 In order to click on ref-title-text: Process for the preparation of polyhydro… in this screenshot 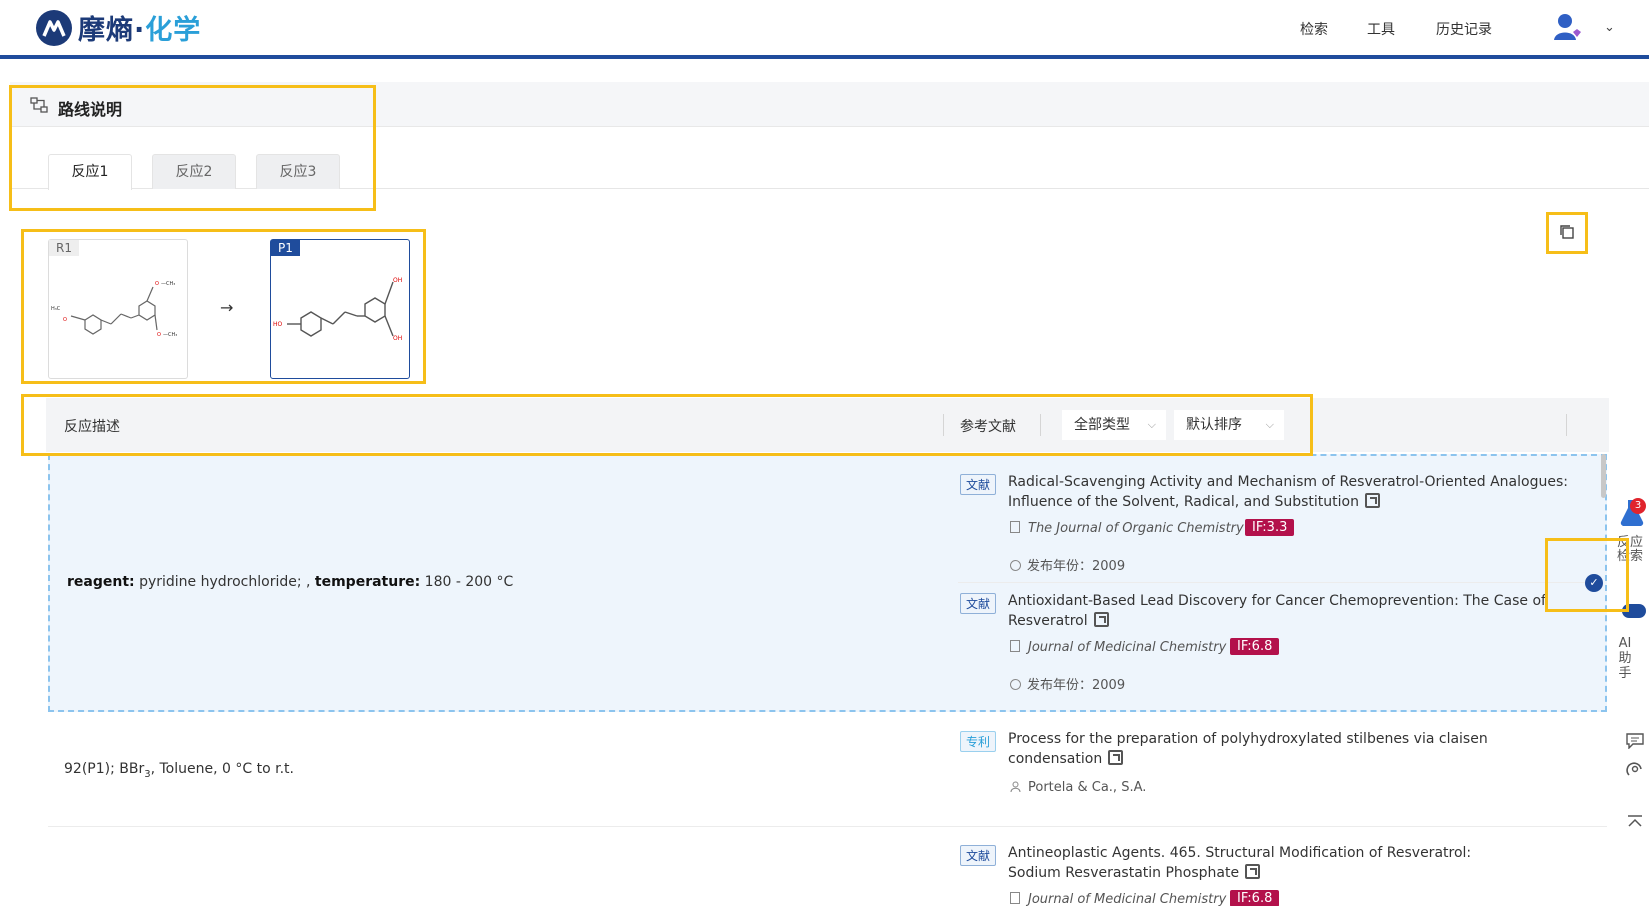, I will do `click(1248, 749)`.